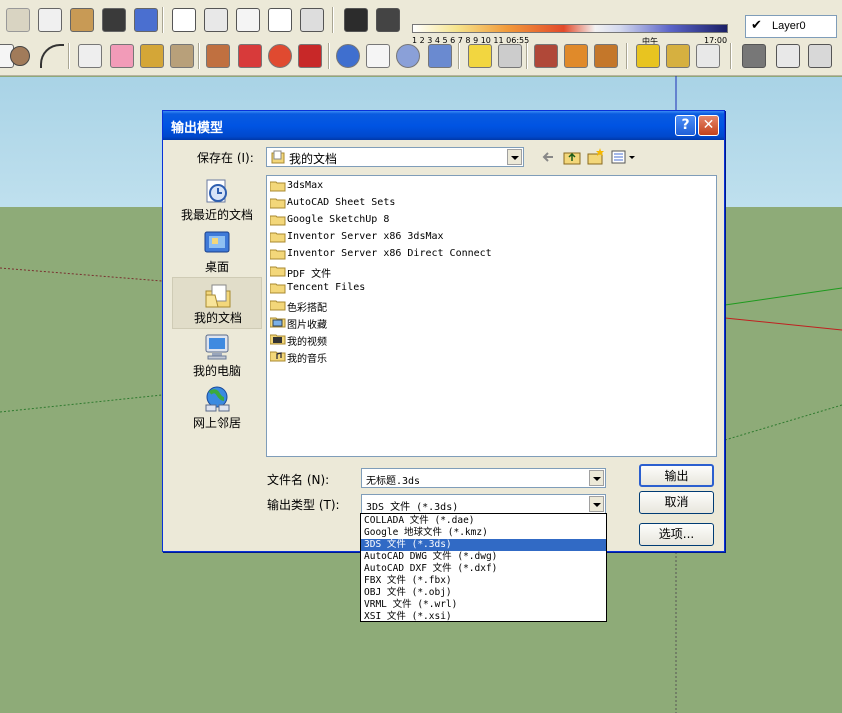 The image size is (842, 713). Describe the element at coordinates (338, 219) in the screenshot. I see `file-name: Google SketchUp 8` at that location.